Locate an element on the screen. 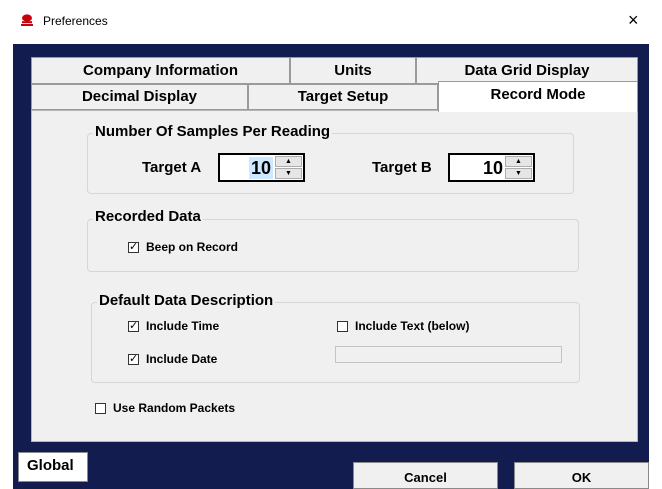 The image size is (662, 489). tab-label: Company Information is located at coordinates (160, 70).